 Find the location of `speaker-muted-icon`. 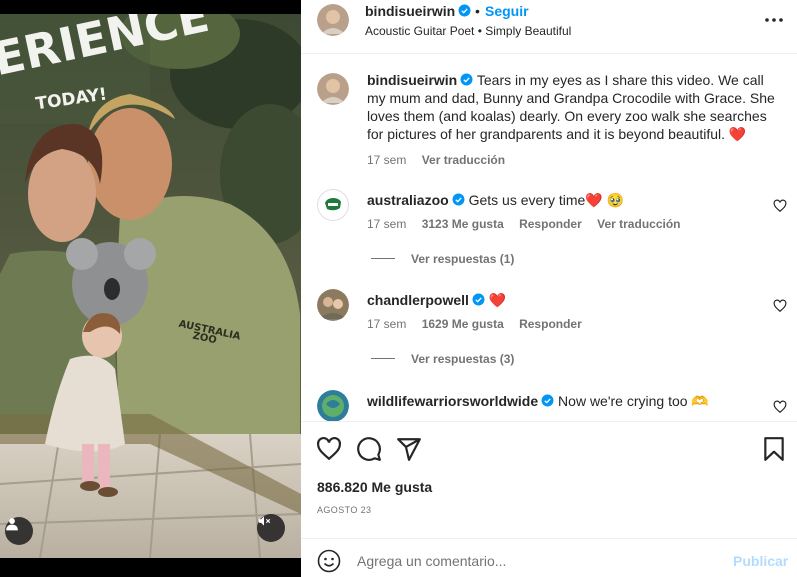

speaker-muted-icon is located at coordinates (264, 521).